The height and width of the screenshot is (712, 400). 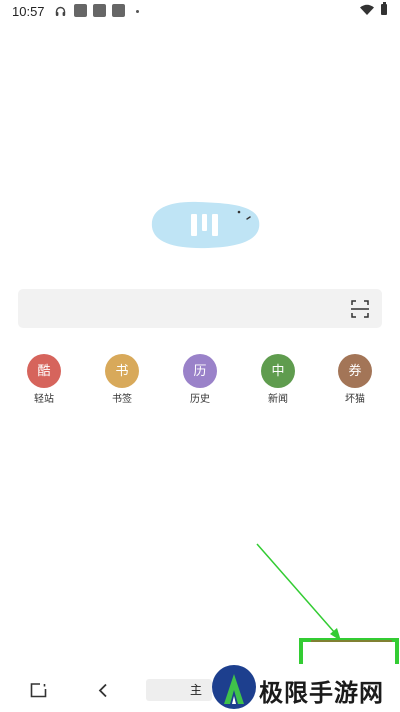 What do you see at coordinates (321, 693) in the screenshot?
I see `watermark-text: 极限手游网` at bounding box center [321, 693].